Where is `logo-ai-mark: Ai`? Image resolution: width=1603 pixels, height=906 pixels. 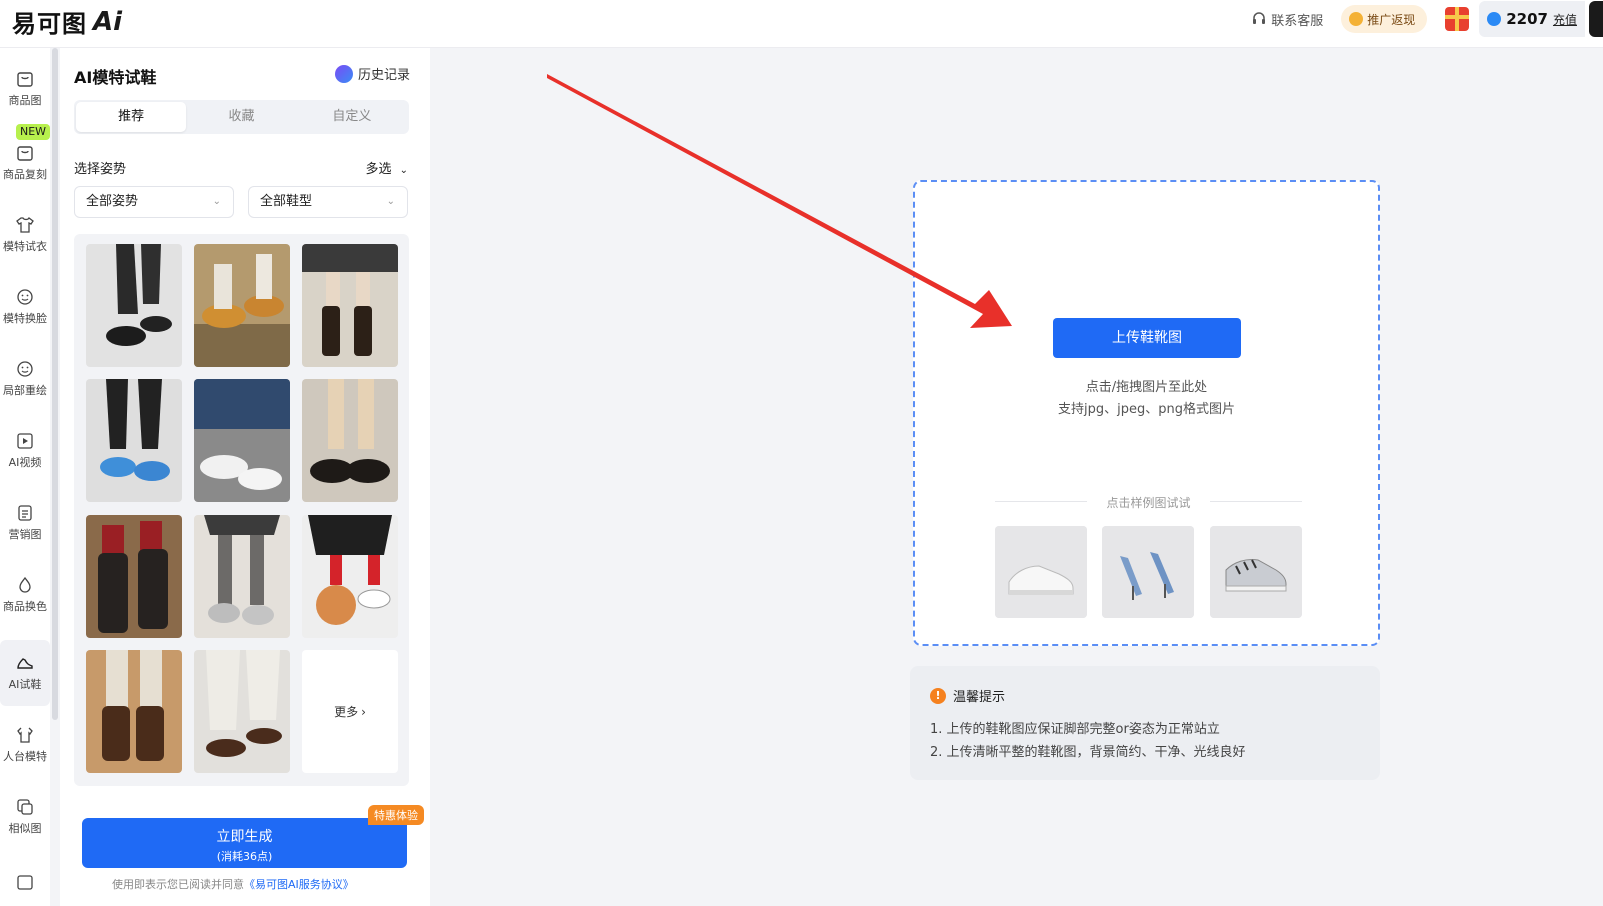 logo-ai-mark: Ai is located at coordinates (108, 21).